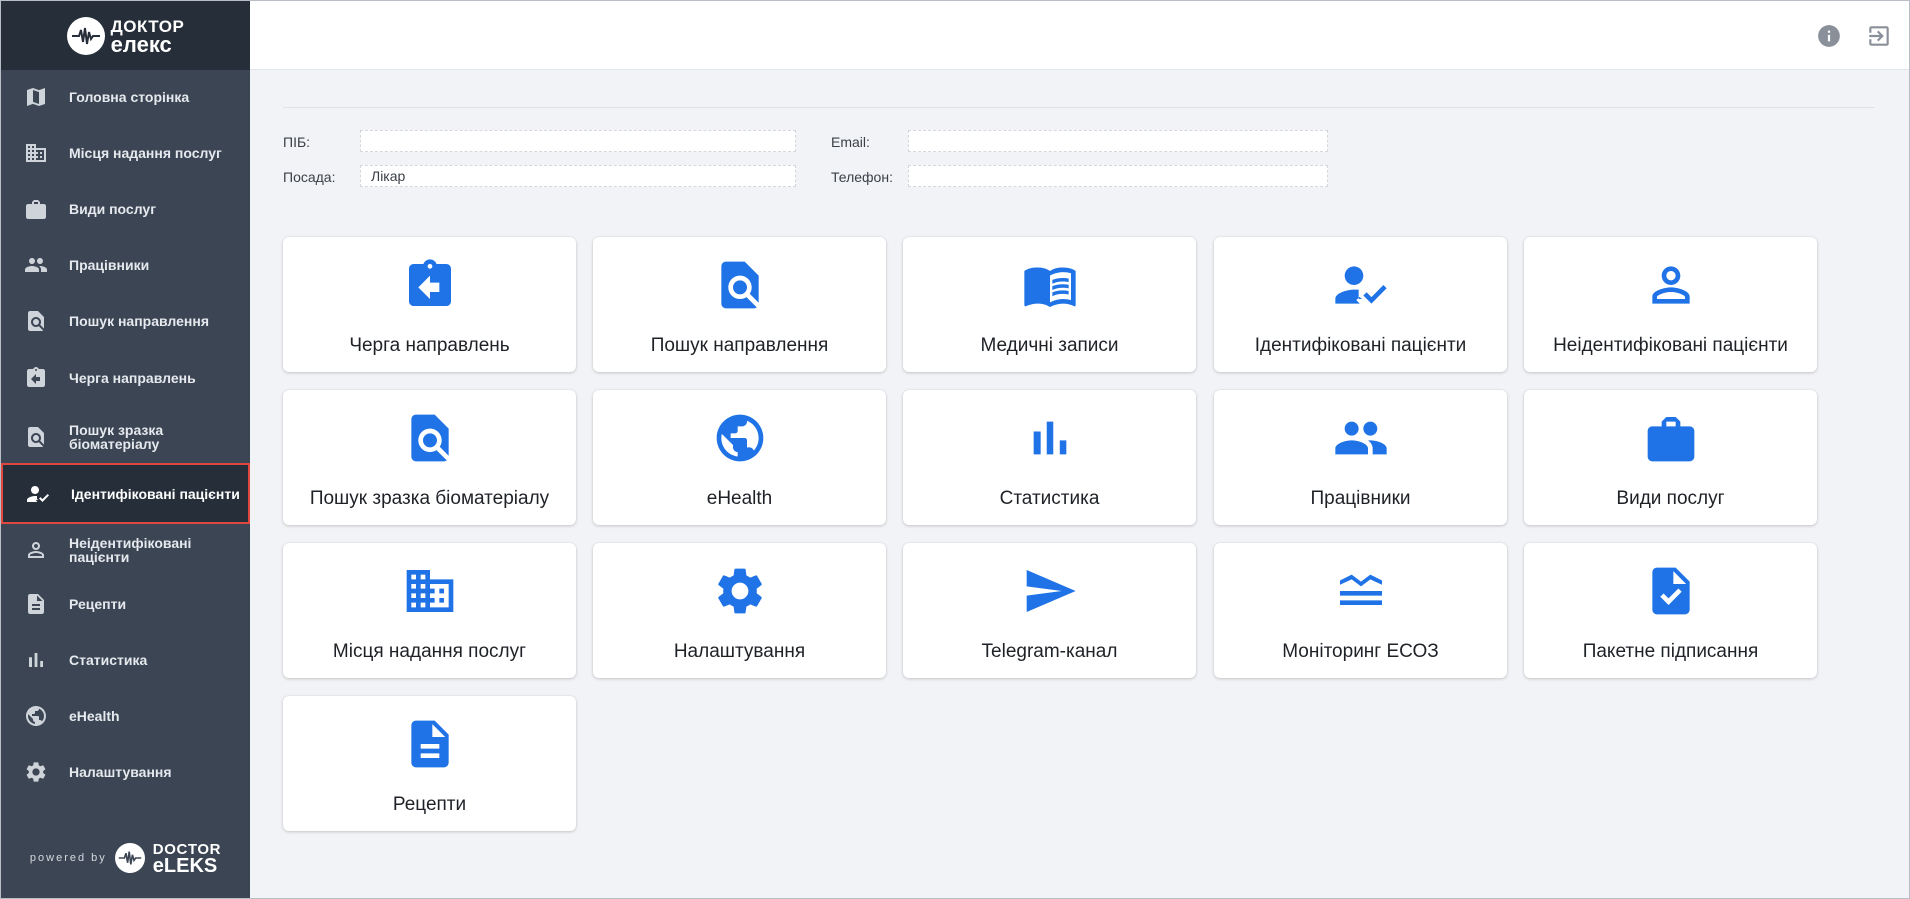 Image resolution: width=1910 pixels, height=899 pixels. What do you see at coordinates (139, 321) in the screenshot?
I see `sidebar-item-label: Пошук направлення` at bounding box center [139, 321].